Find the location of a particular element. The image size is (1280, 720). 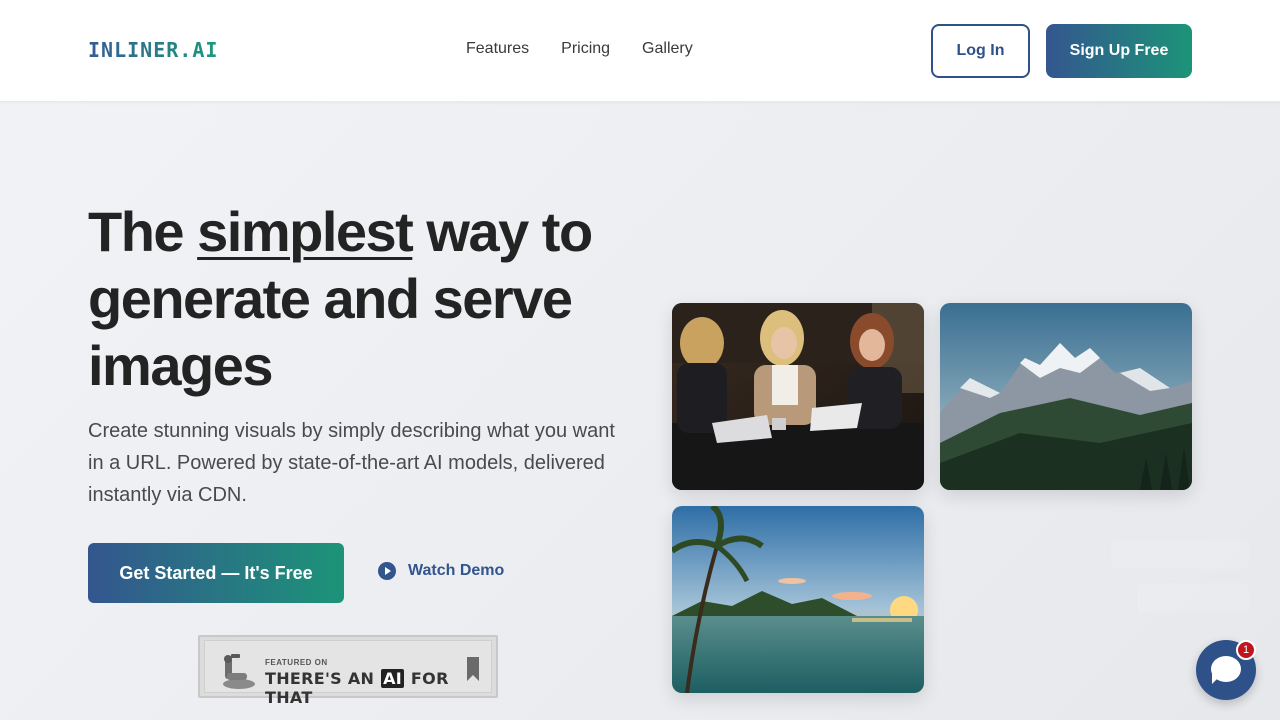

business-meeting-image is located at coordinates (798, 396).